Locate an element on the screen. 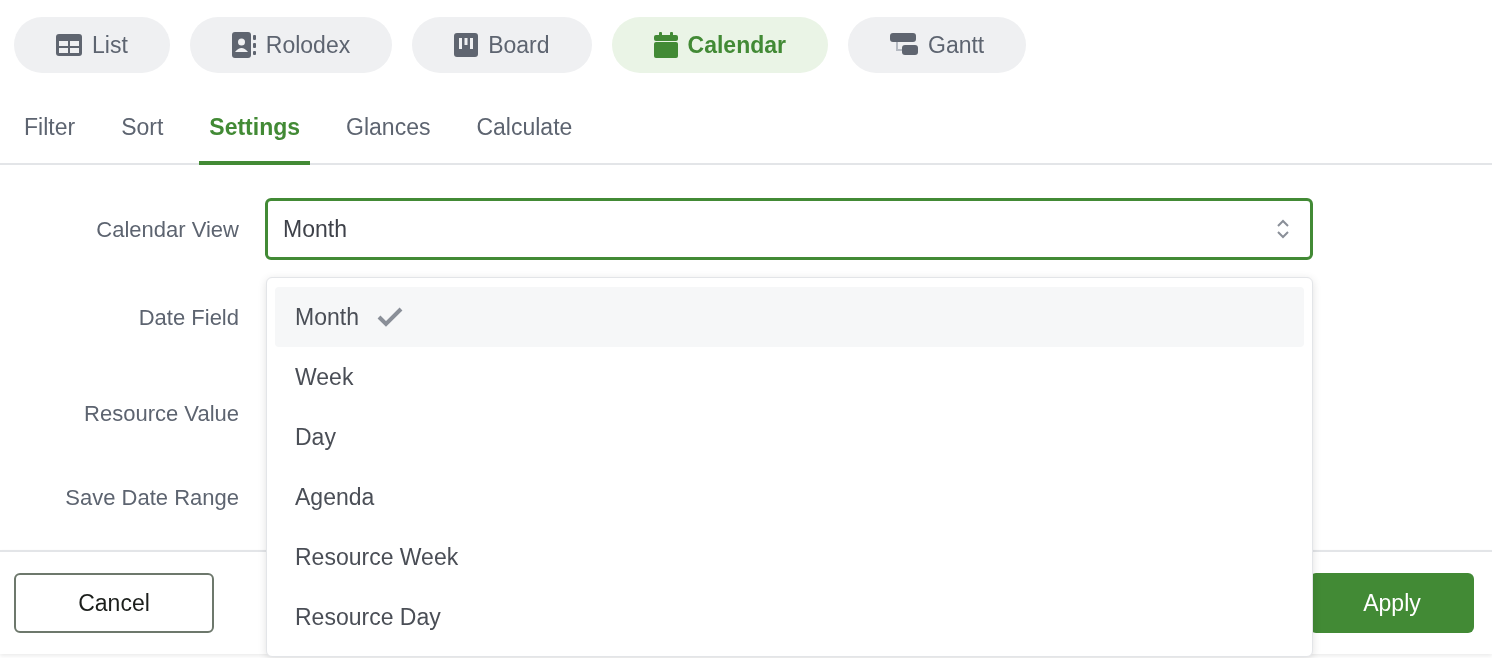 This screenshot has height=658, width=1492. dropdown-option: Resource Day is located at coordinates (789, 617).